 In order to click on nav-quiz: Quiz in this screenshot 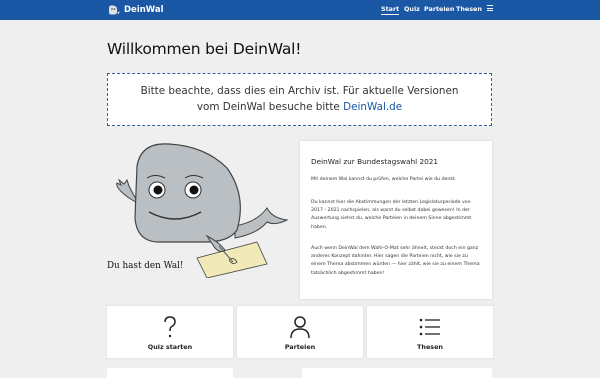, I will do `click(412, 9)`.